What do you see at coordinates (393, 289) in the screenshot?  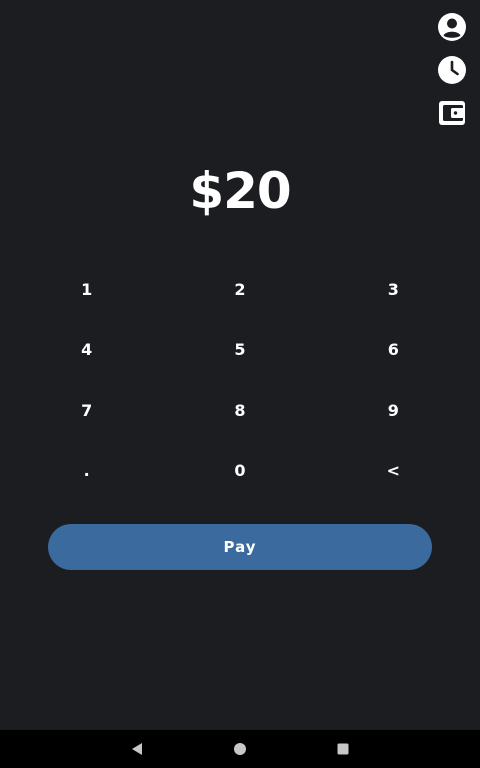 I see `key-3: 3` at bounding box center [393, 289].